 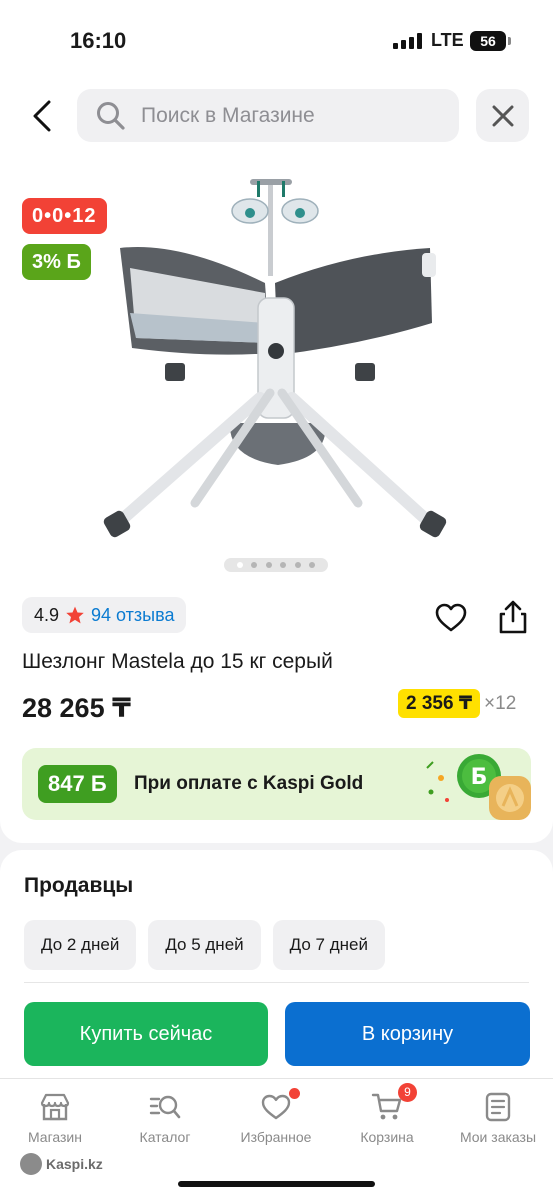 I want to click on kaspi-gold-coin-icon: Б, so click(x=478, y=787).